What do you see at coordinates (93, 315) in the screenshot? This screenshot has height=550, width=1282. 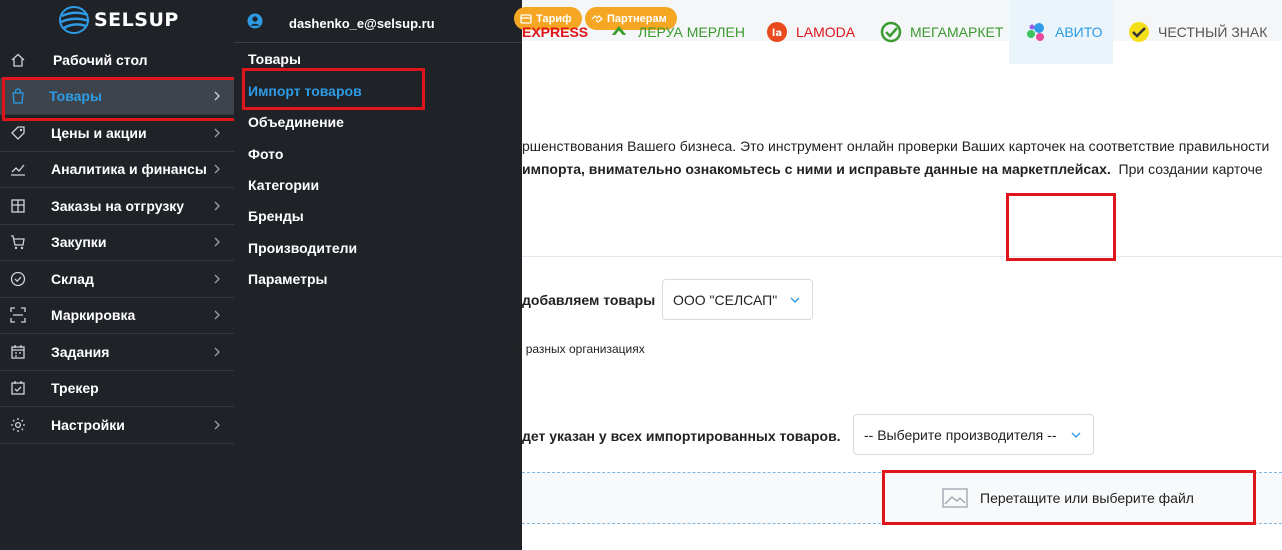 I see `sidebar-item-label: Маркировка` at bounding box center [93, 315].